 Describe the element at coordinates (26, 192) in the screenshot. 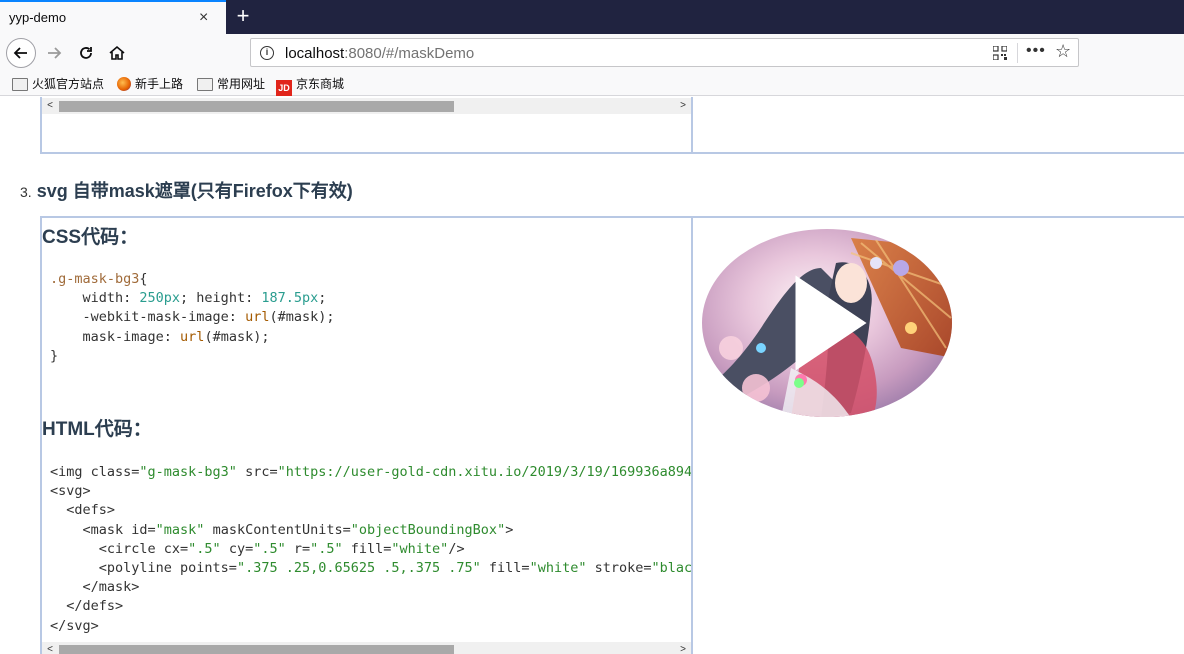

I see `section-number: 3.` at that location.